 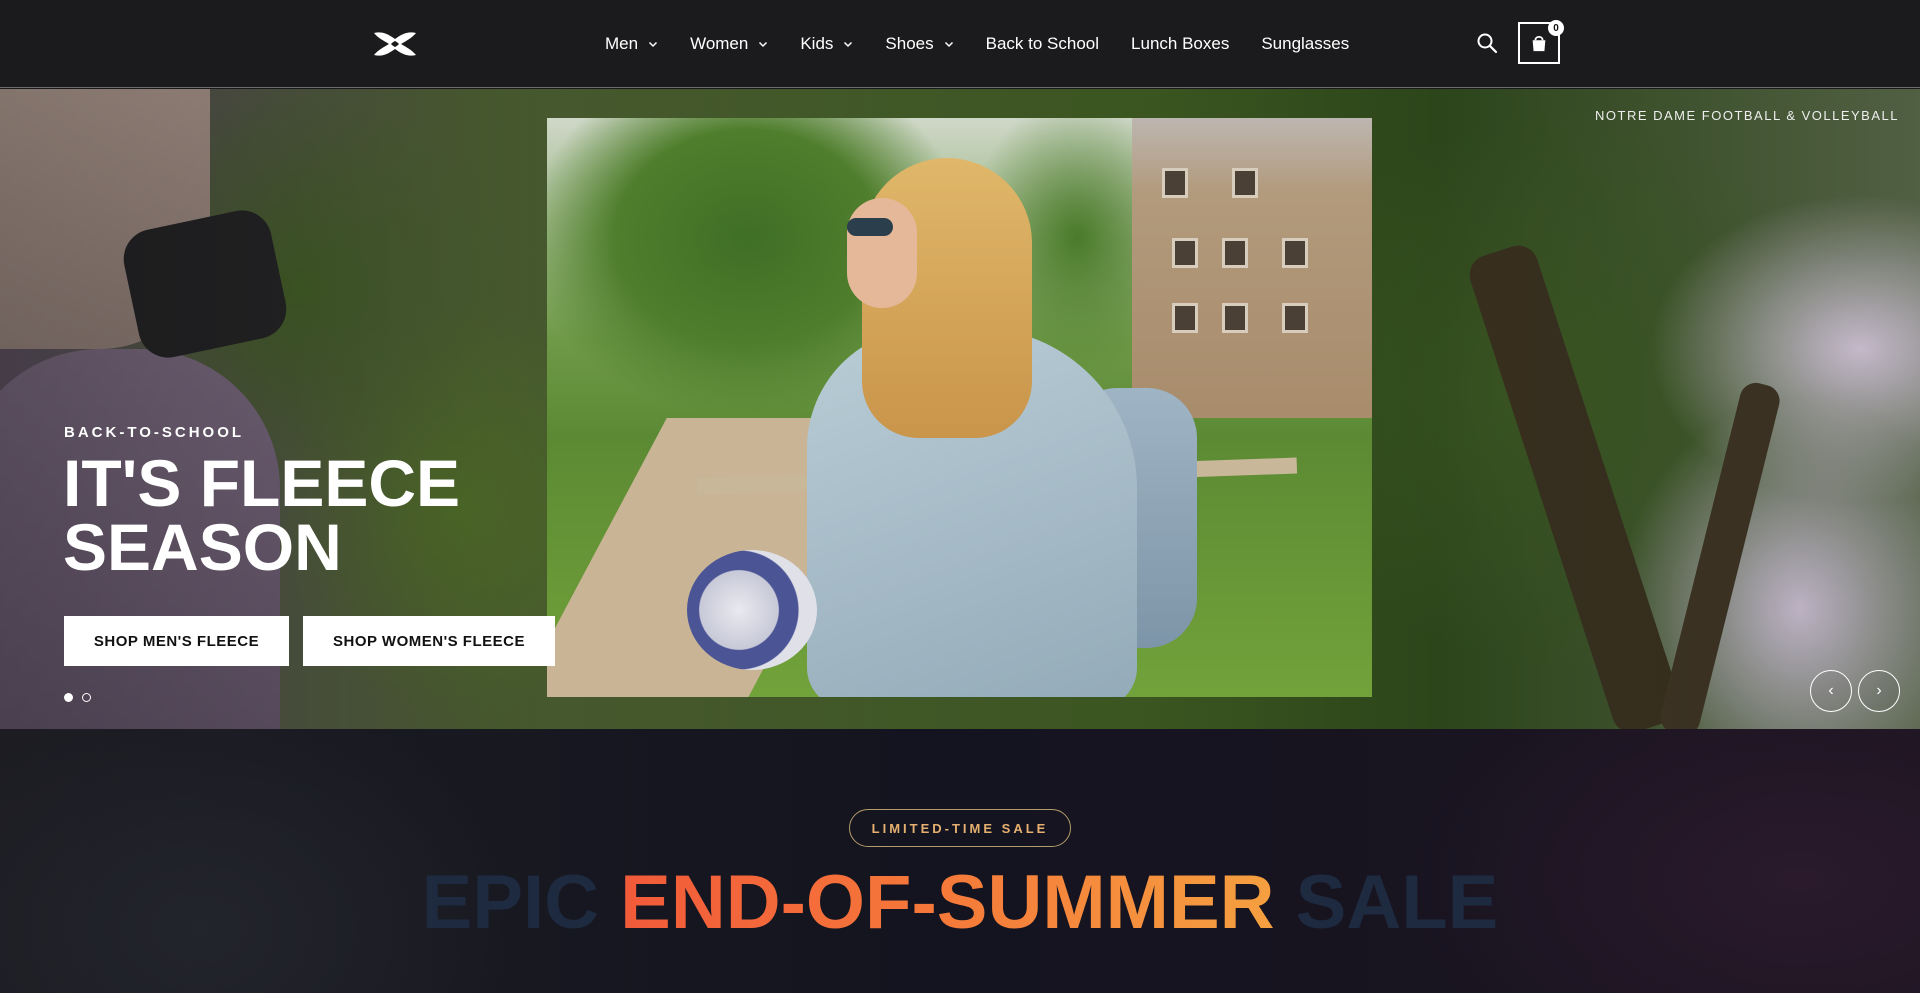 I want to click on nav-item-lunch-boxes: Lunch Boxes, so click(x=1180, y=44).